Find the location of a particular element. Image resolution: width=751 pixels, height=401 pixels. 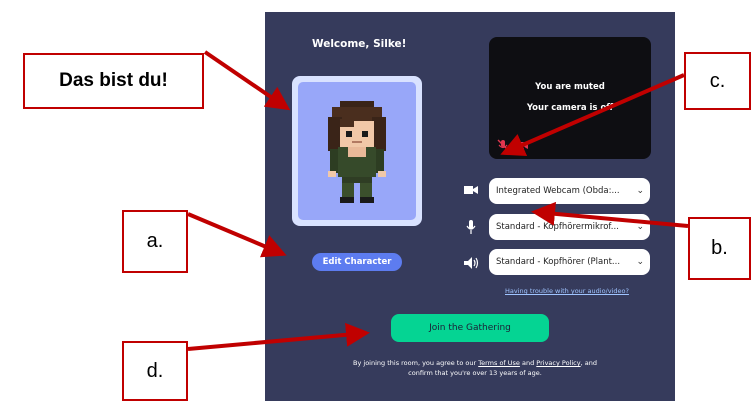

callout-main: Das bist du! is located at coordinates (113, 81).